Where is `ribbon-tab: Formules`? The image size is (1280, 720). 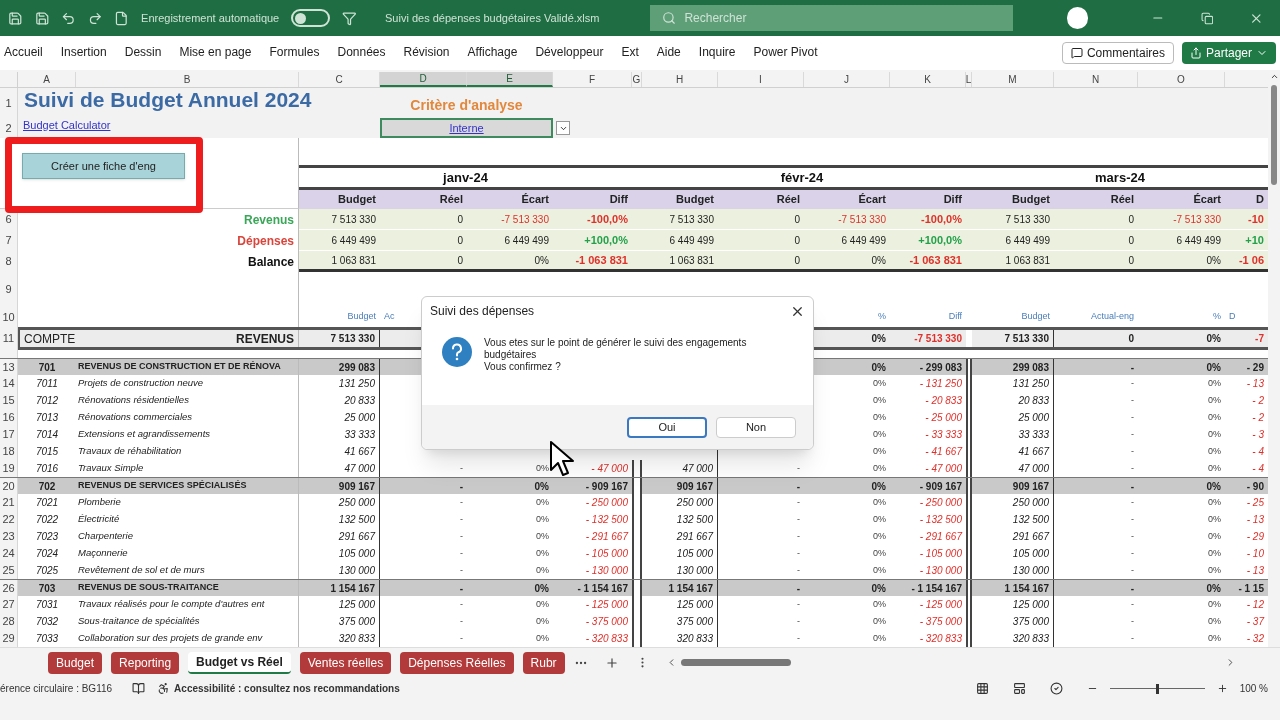 ribbon-tab: Formules is located at coordinates (294, 53).